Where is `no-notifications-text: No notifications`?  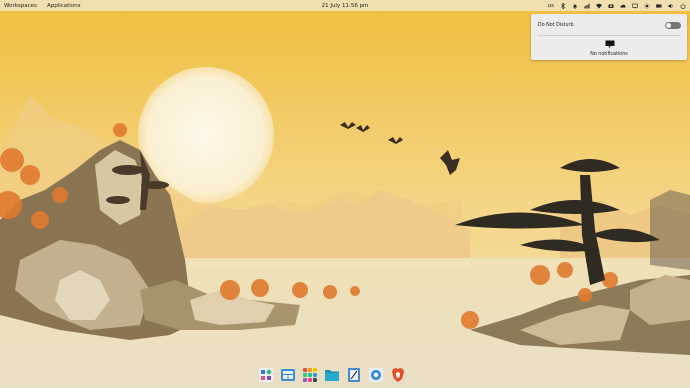
no-notifications-text: No notifications is located at coordinates (609, 54).